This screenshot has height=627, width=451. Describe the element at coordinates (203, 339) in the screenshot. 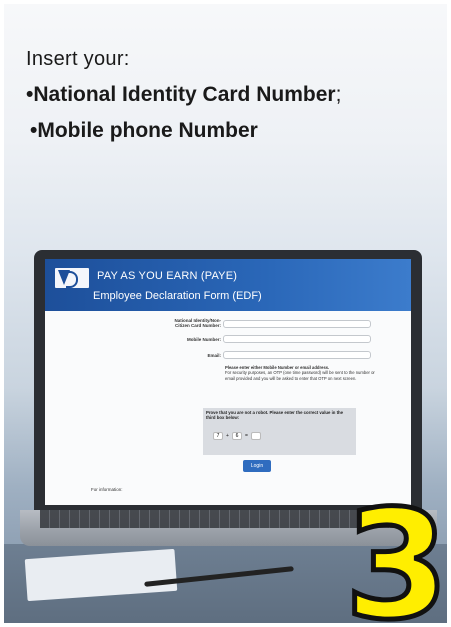

I see `mobile-label: Mobile Number:` at that location.